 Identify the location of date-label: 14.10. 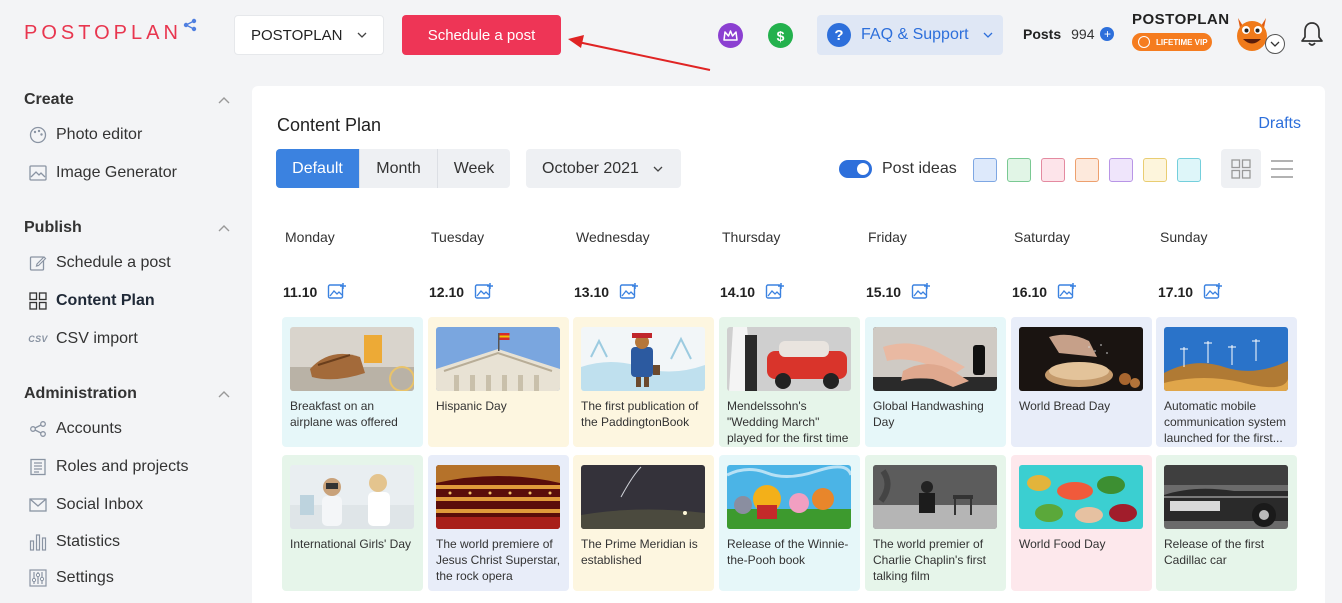
(738, 292).